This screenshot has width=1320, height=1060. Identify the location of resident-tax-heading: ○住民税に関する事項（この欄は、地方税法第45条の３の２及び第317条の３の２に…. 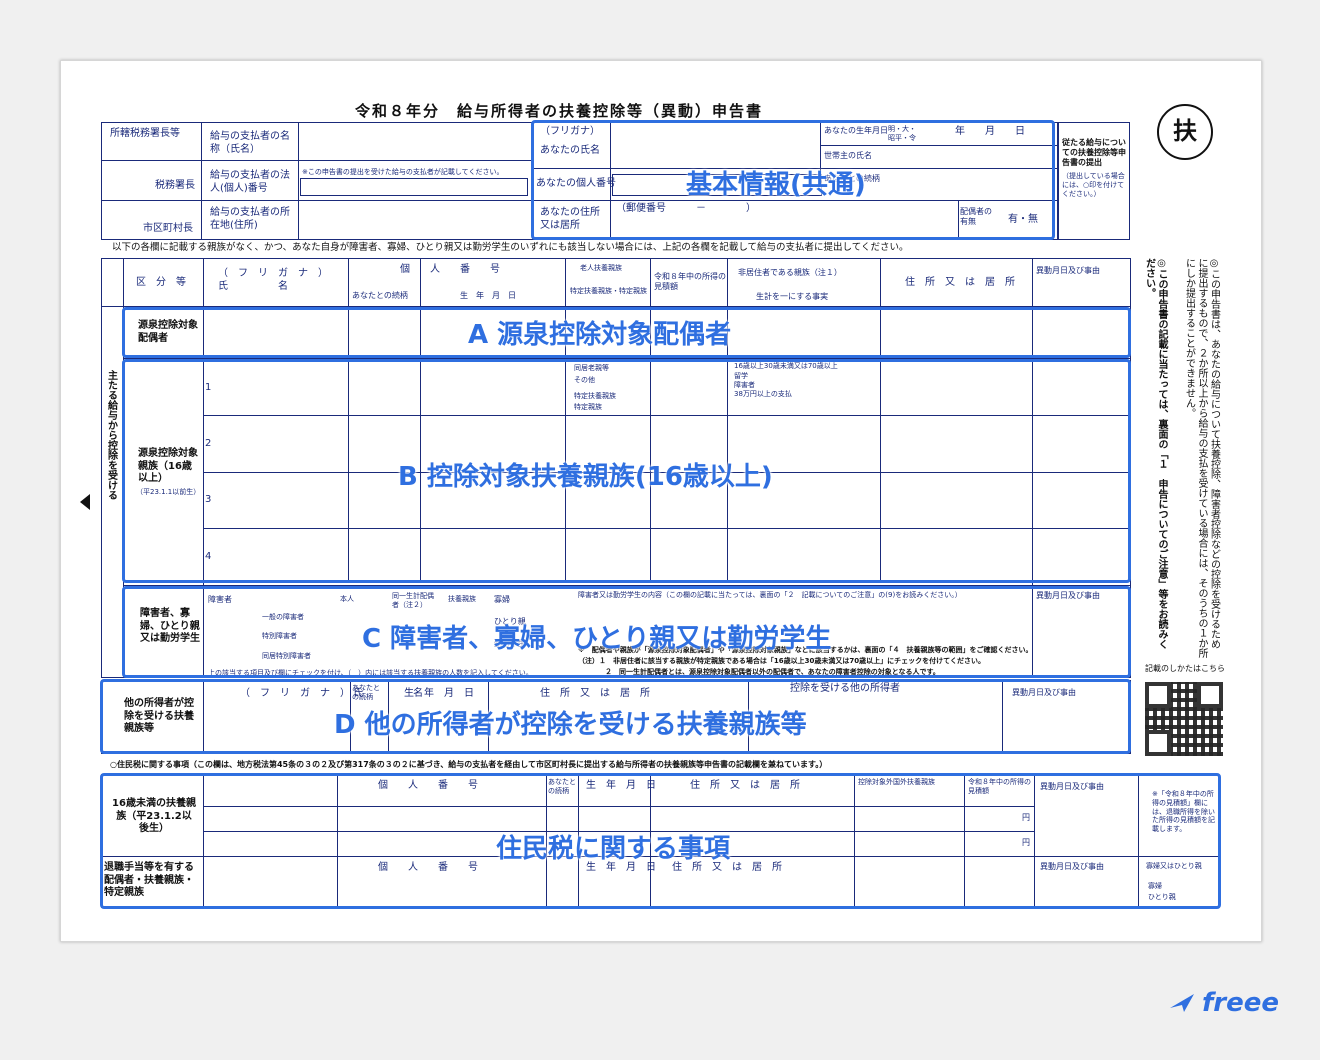
(469, 764).